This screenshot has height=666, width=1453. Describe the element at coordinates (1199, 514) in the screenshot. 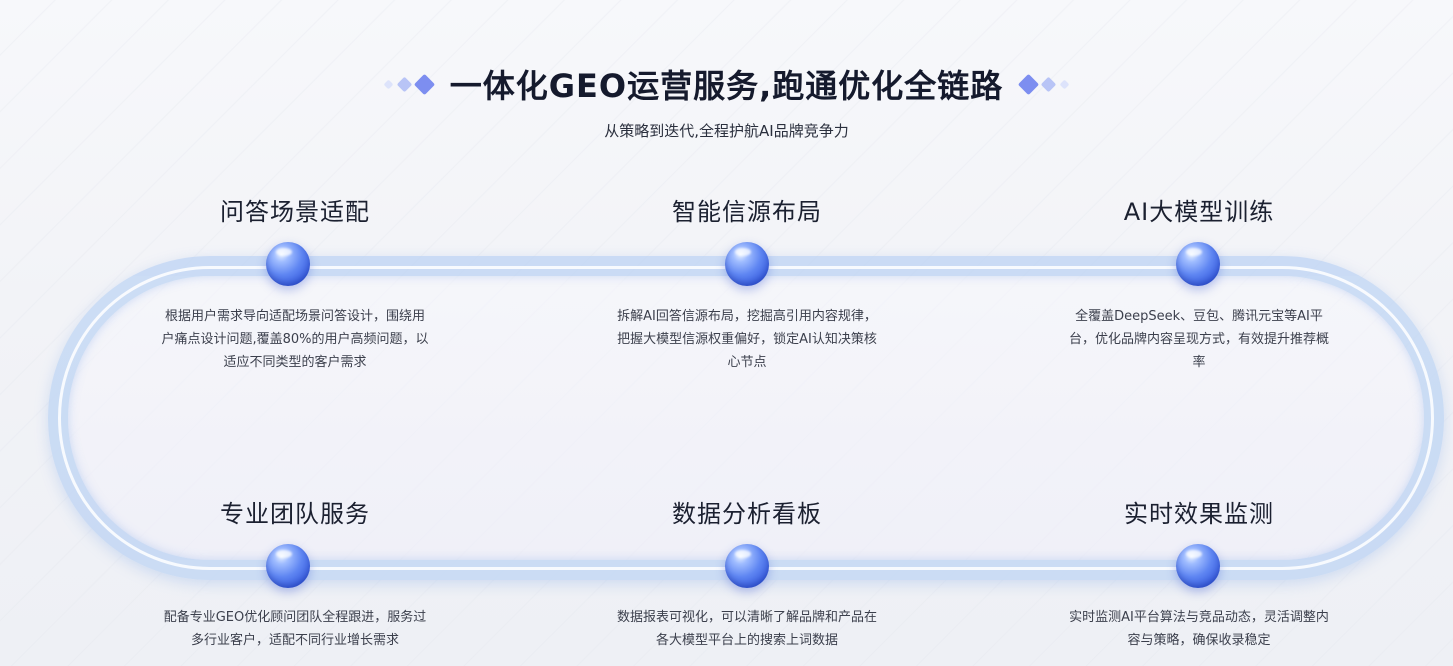

I see `node-title-realtime-monitor: 实时效果监测` at that location.